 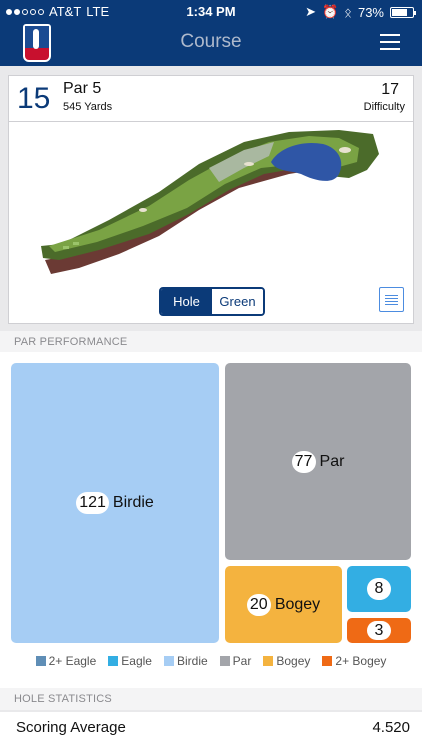 What do you see at coordinates (237, 301) in the screenshot?
I see `green-view-button: Green` at bounding box center [237, 301].